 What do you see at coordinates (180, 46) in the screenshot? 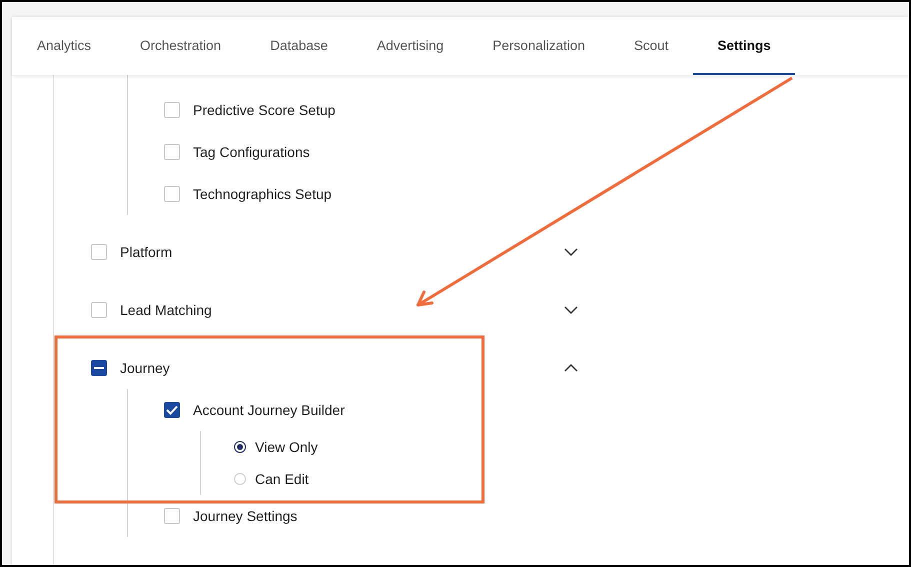
I see `tab: Orchestration` at bounding box center [180, 46].